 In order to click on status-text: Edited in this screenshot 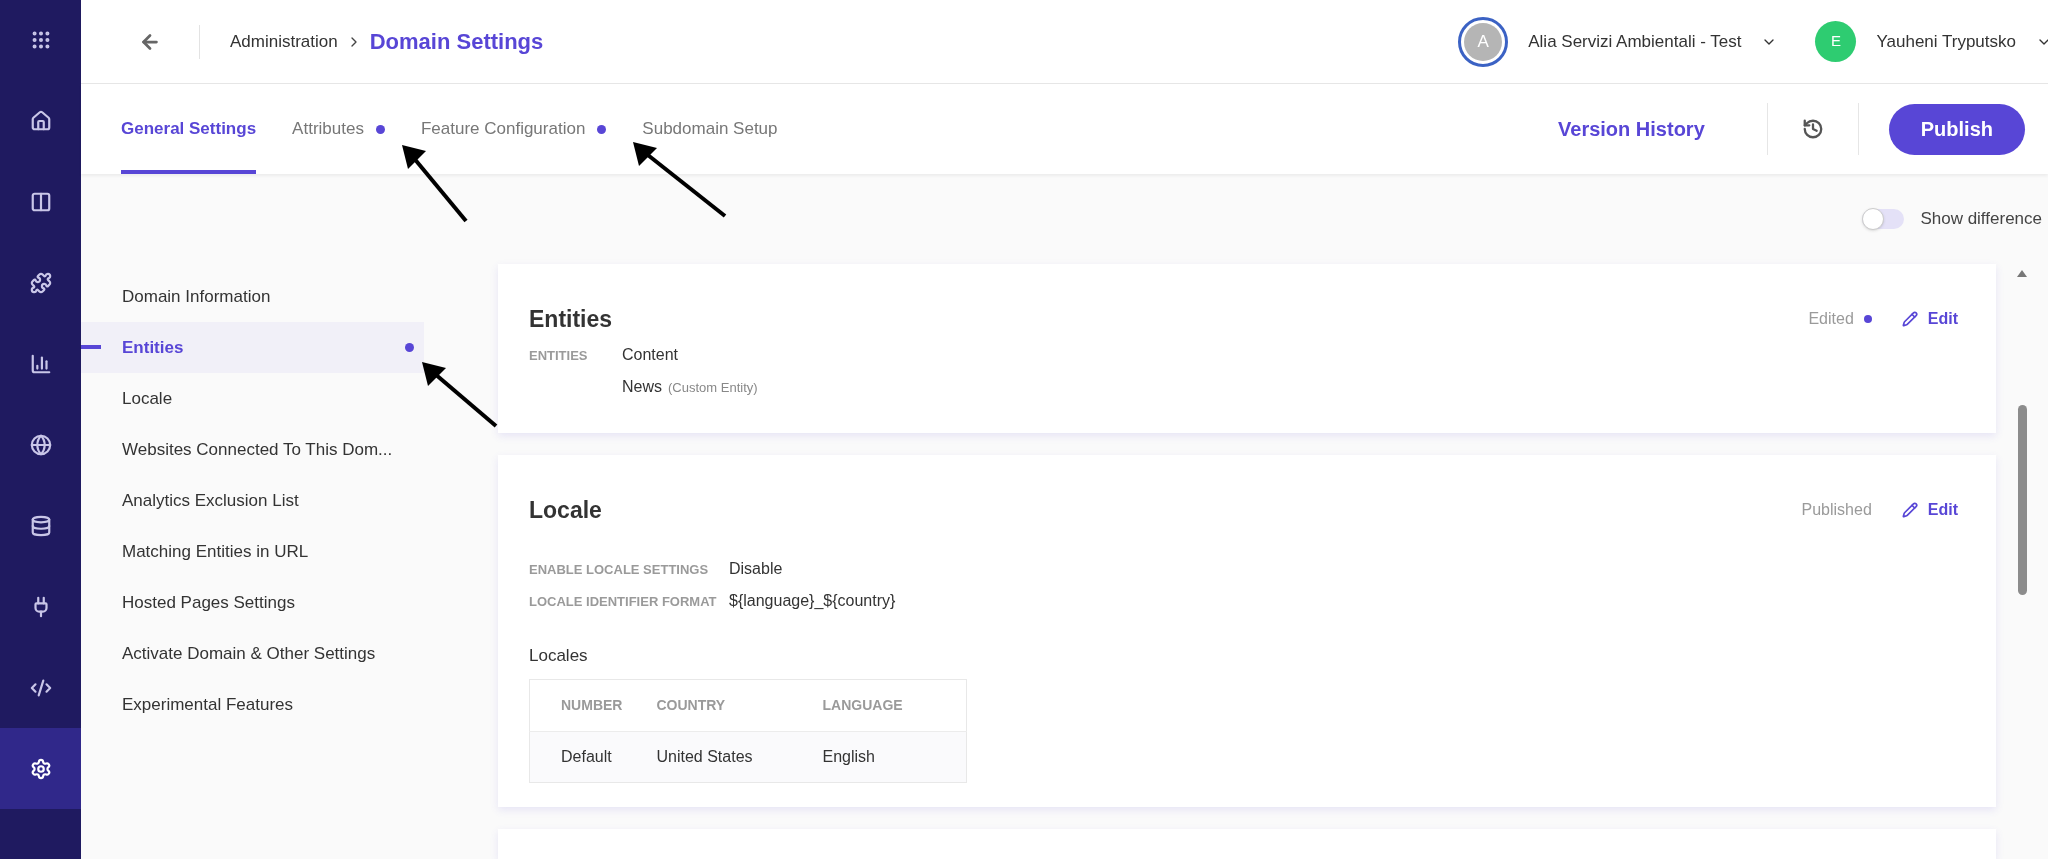, I will do `click(1831, 319)`.